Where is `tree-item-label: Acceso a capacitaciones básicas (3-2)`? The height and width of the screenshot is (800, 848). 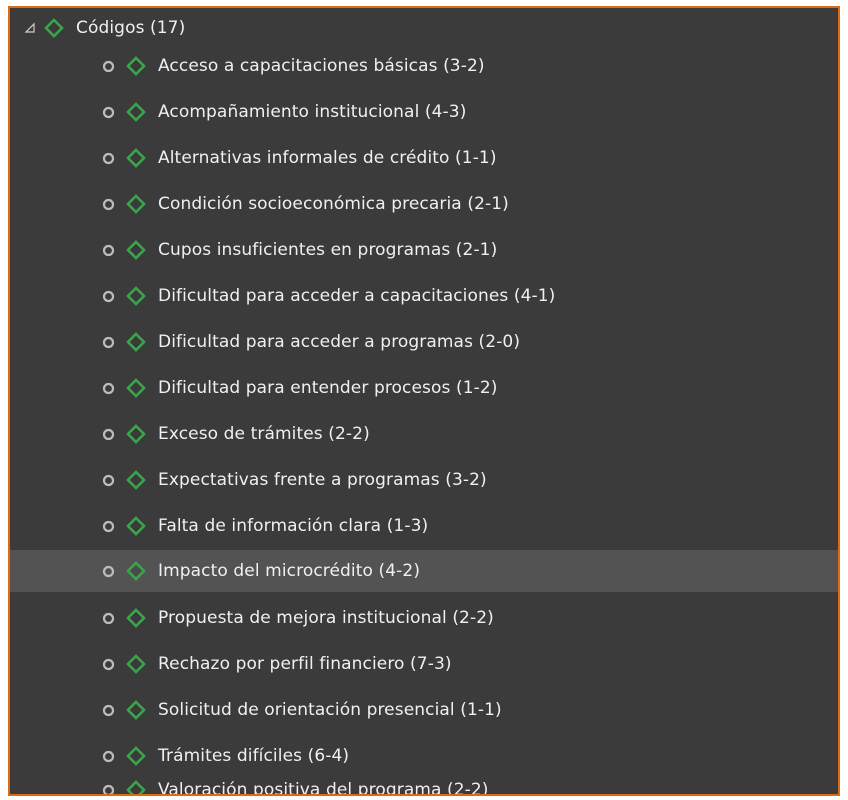 tree-item-label: Acceso a capacitaciones básicas (3-2) is located at coordinates (321, 66).